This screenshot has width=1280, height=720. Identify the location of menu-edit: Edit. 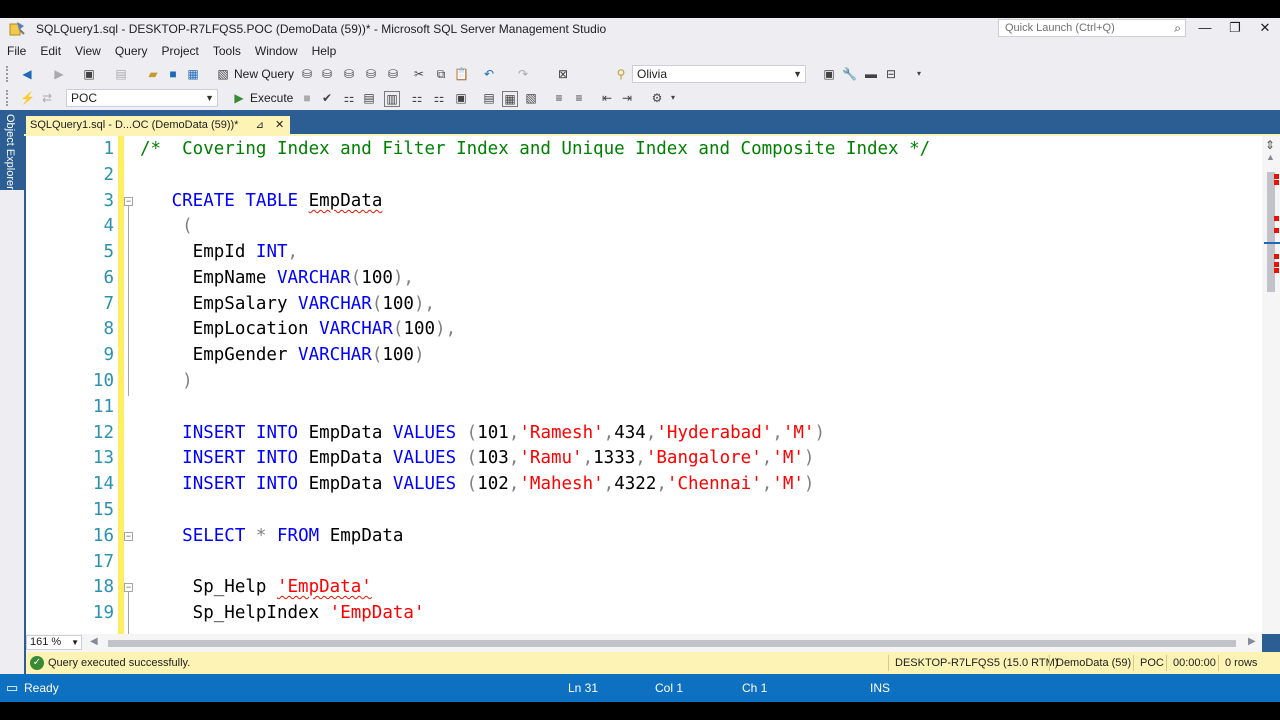
(50, 51).